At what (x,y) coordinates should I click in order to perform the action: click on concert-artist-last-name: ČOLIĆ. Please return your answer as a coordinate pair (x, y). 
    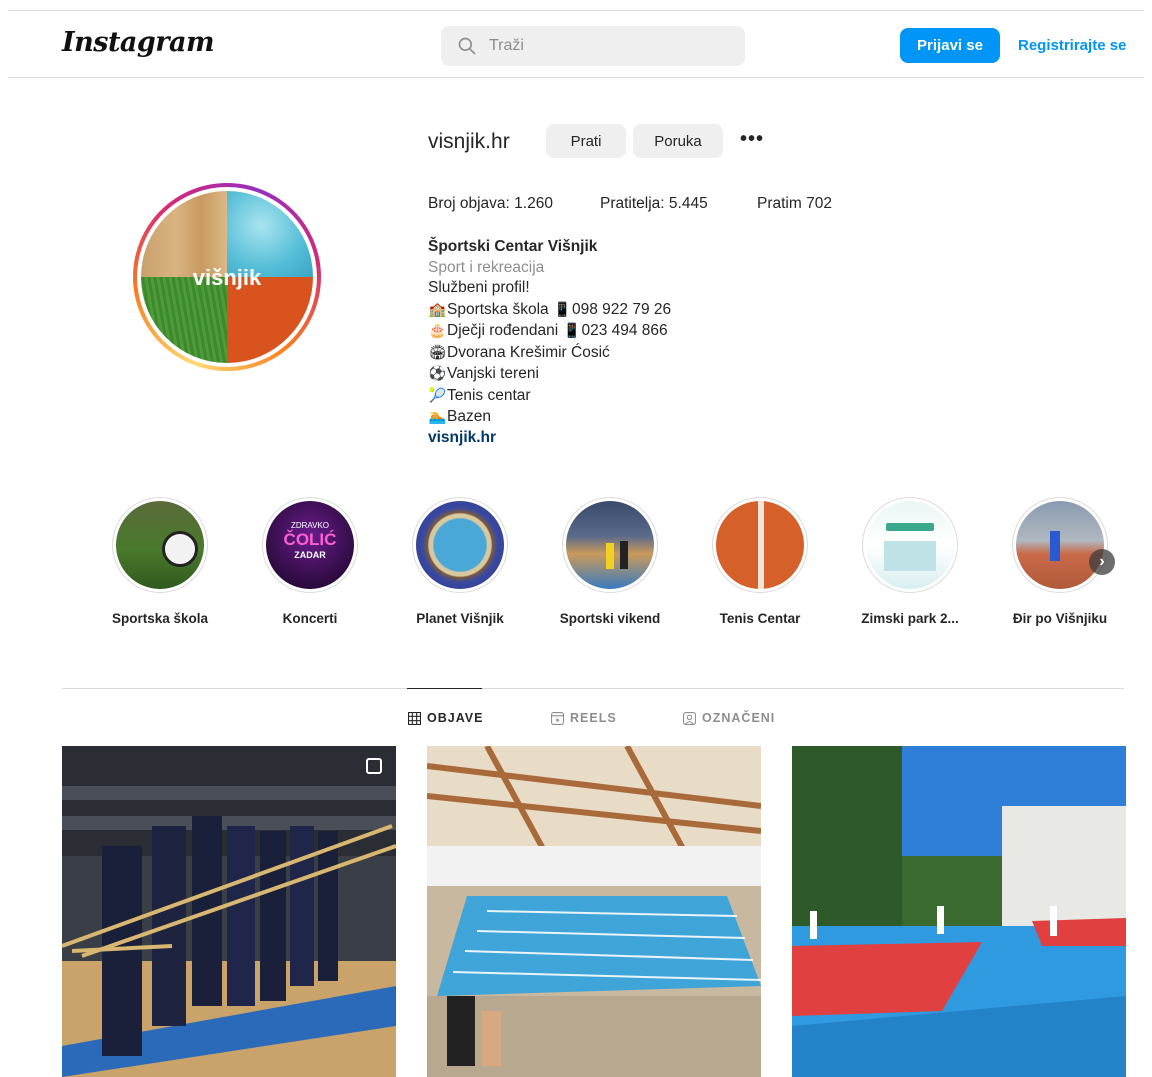
    Looking at the image, I should click on (310, 539).